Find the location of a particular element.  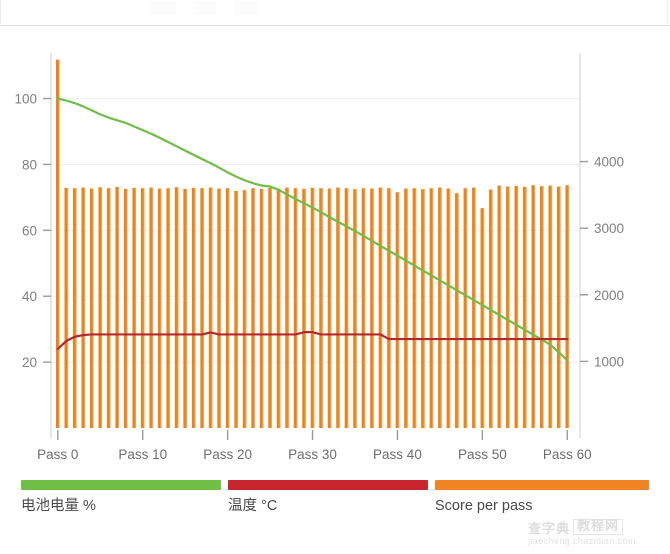

top-strip is located at coordinates (335, 13).